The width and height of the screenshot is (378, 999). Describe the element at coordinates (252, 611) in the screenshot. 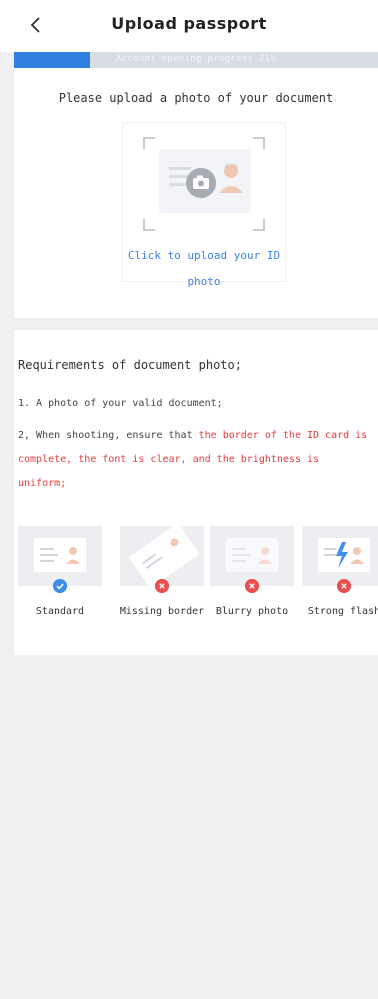

I see `sample-label: Blurry photo` at that location.